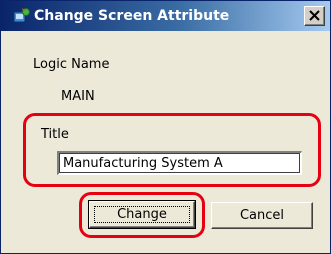 The width and height of the screenshot is (331, 254). Describe the element at coordinates (179, 163) in the screenshot. I see `title-input` at that location.